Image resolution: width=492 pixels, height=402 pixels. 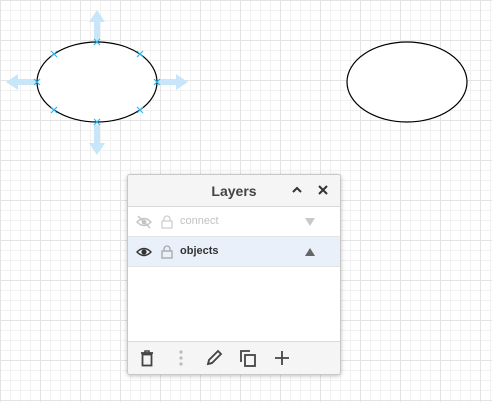 I want to click on delete-layer-button, so click(x=147, y=358).